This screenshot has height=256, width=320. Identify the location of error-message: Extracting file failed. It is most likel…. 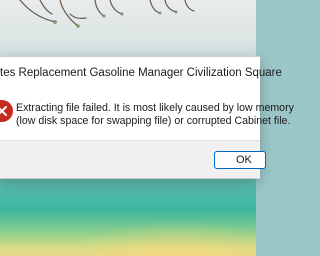
(155, 115).